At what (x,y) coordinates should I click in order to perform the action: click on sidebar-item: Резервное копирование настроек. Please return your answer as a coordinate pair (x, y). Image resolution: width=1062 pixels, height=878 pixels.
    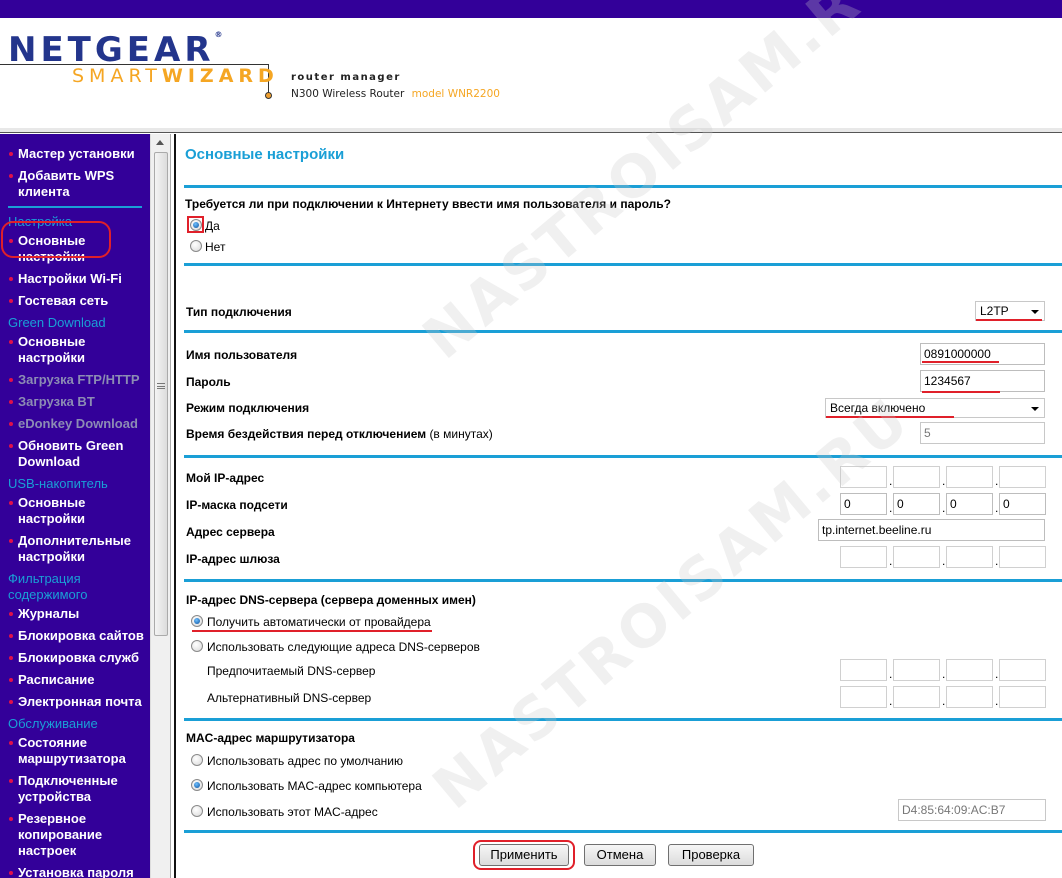
    Looking at the image, I should click on (75, 835).